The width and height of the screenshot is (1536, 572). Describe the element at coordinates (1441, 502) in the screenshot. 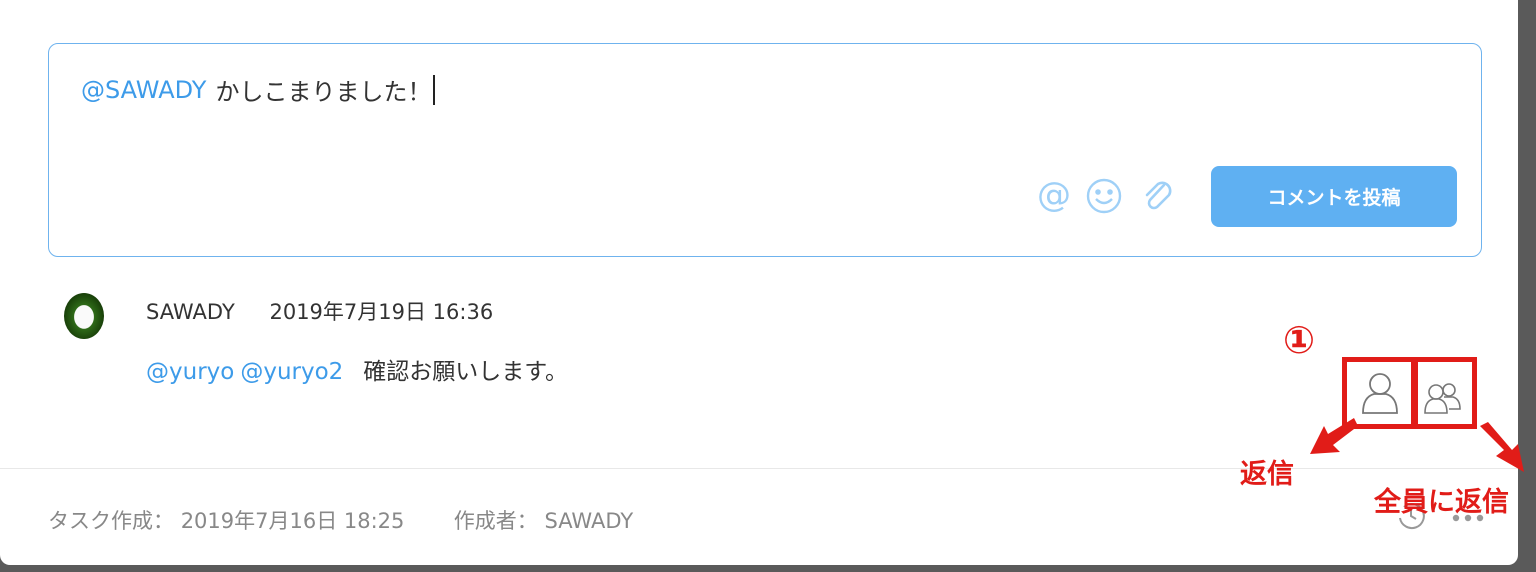

I see `reply-all-annotation-label: 全員に返信` at that location.